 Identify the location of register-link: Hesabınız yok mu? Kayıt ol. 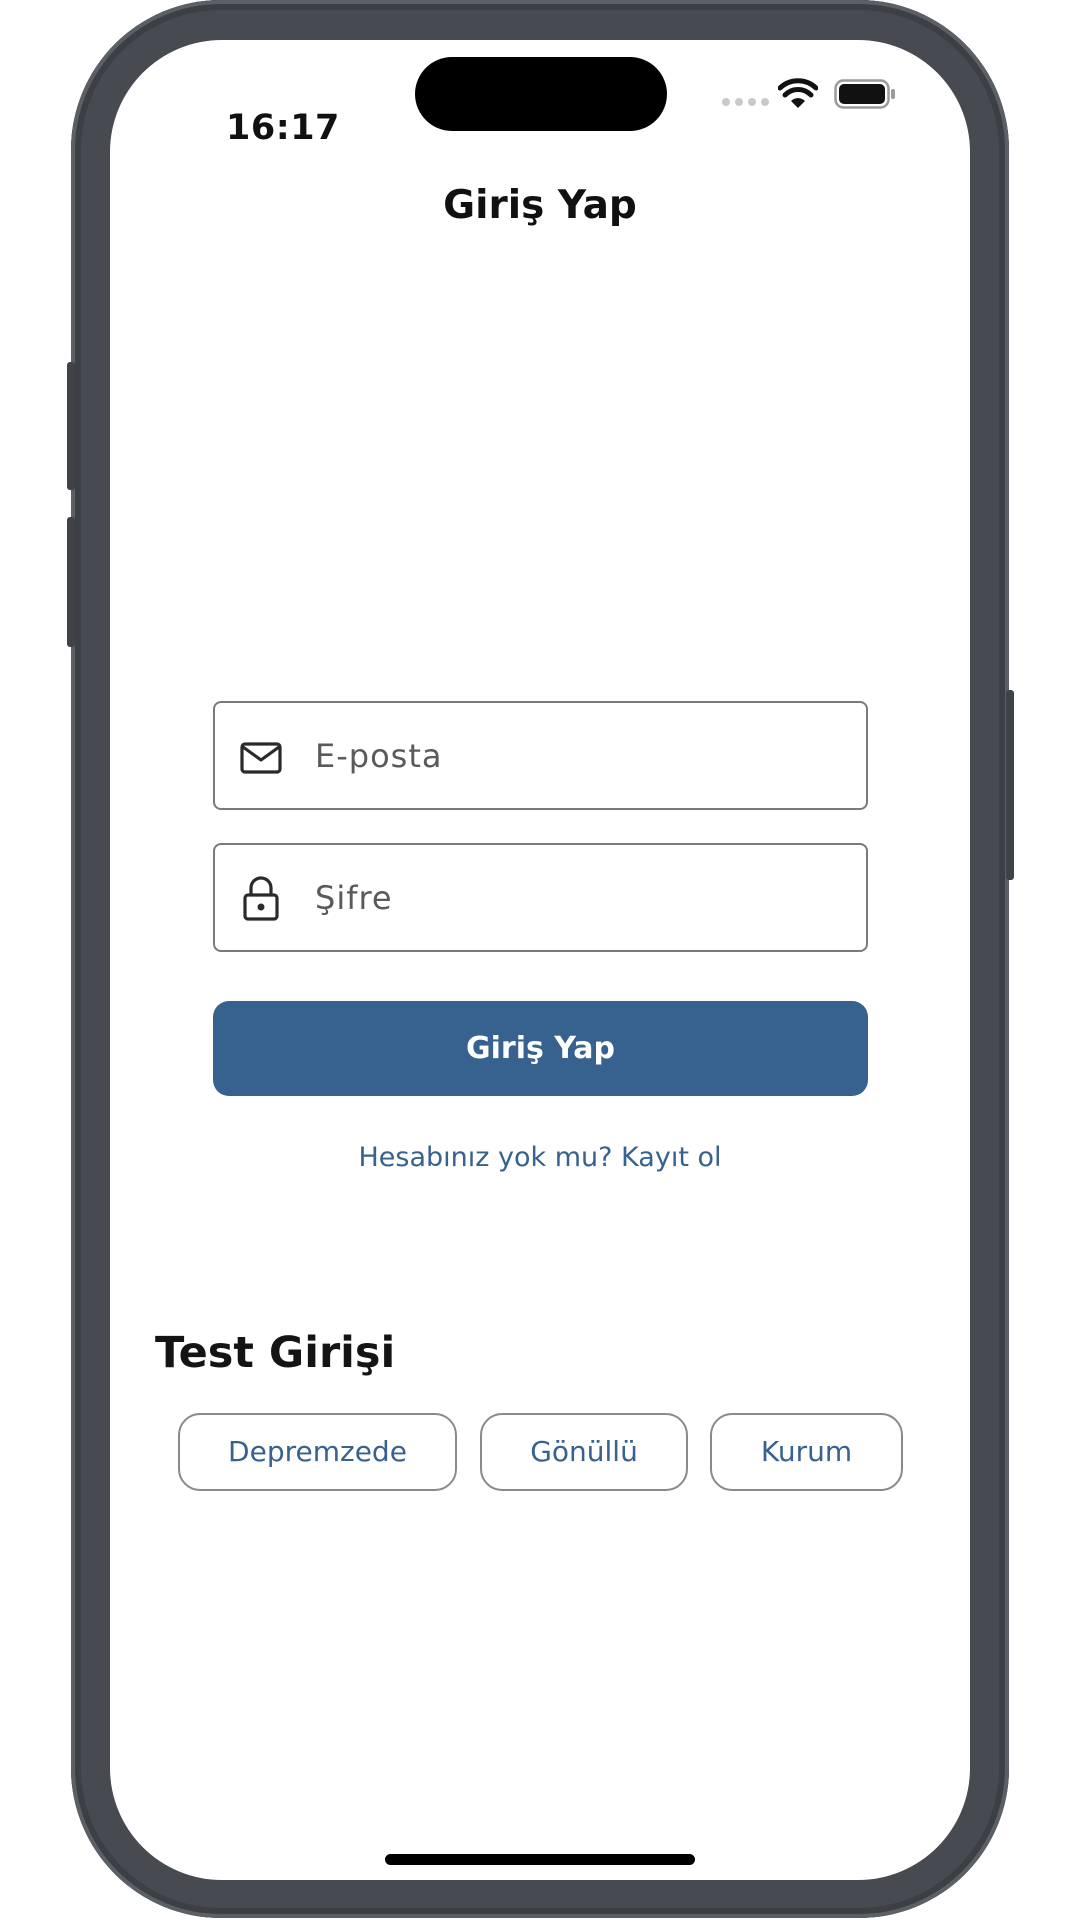
(540, 1157).